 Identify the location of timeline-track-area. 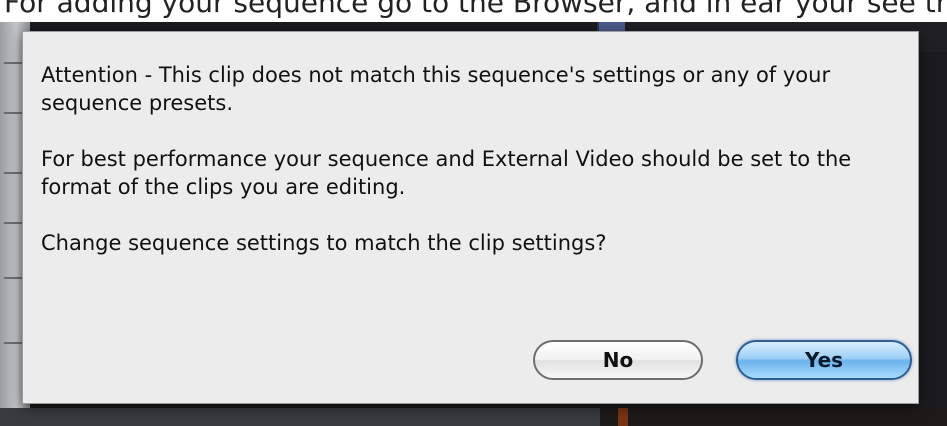
(773, 417).